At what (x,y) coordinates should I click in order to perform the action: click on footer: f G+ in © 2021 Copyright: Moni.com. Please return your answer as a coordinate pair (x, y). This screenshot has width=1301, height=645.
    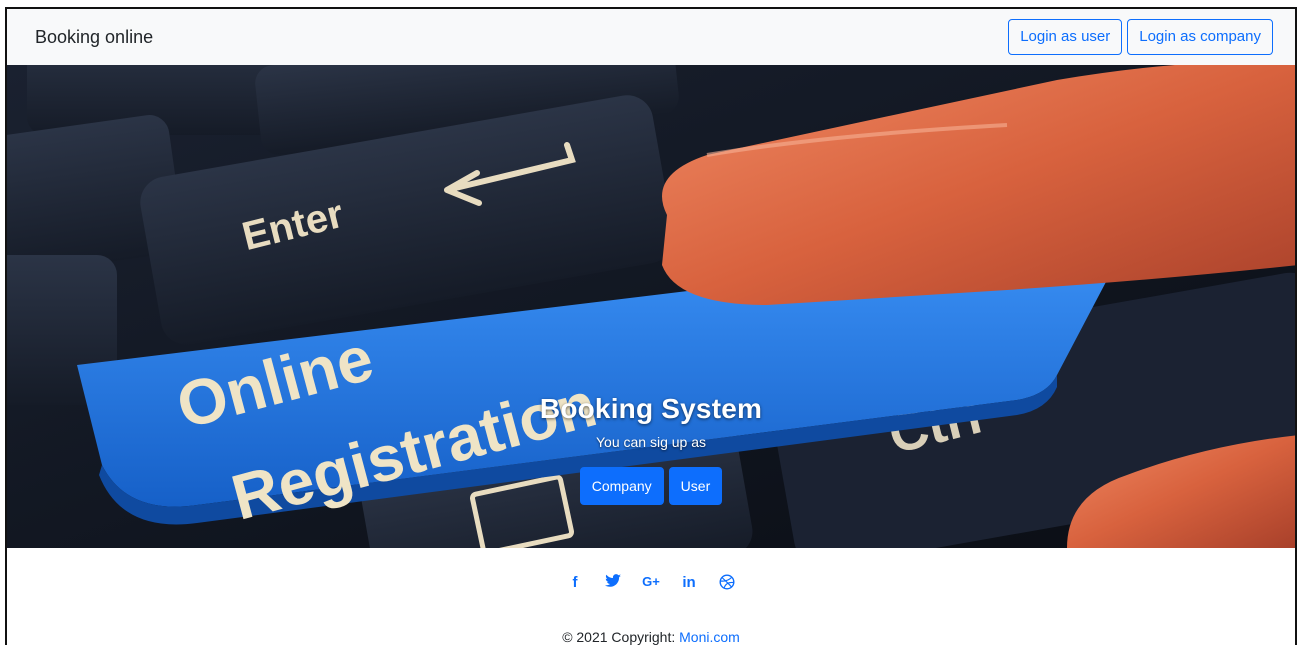
    Looking at the image, I should click on (651, 596).